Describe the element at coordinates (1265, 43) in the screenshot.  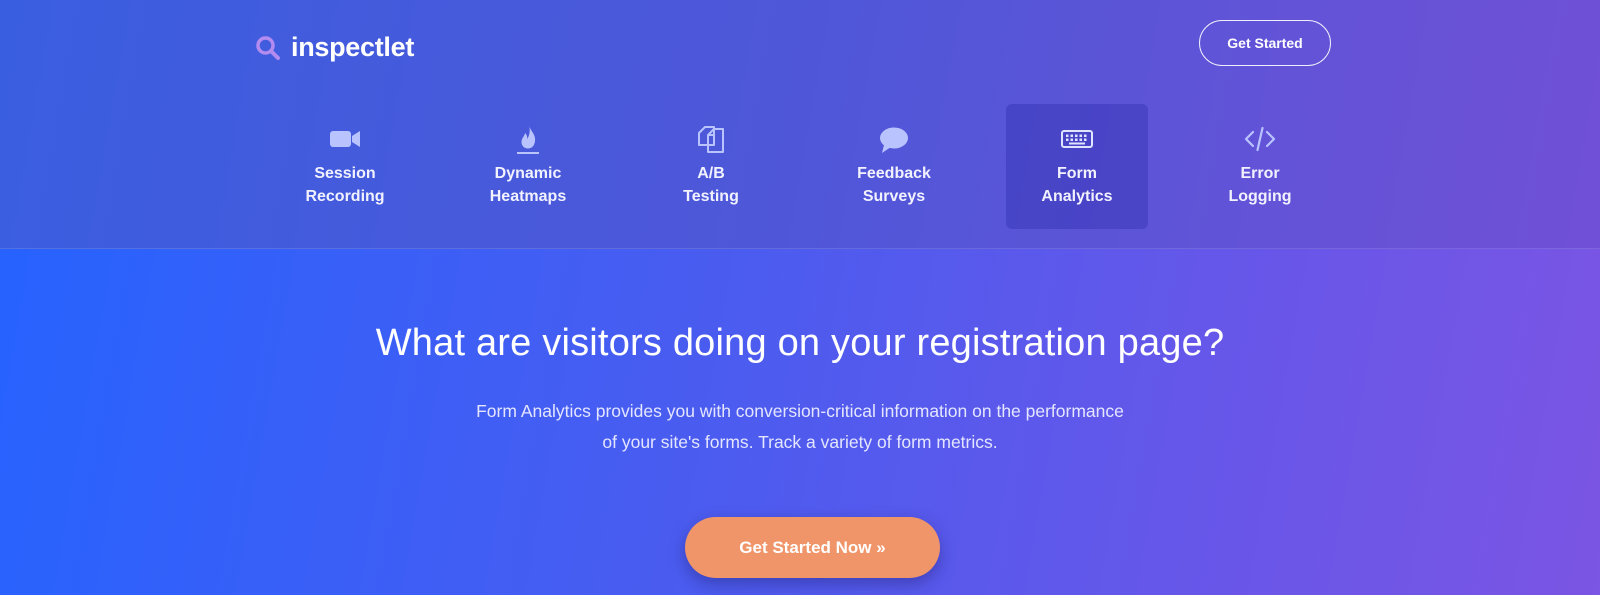
I see `get-started-button: Get Started` at that location.